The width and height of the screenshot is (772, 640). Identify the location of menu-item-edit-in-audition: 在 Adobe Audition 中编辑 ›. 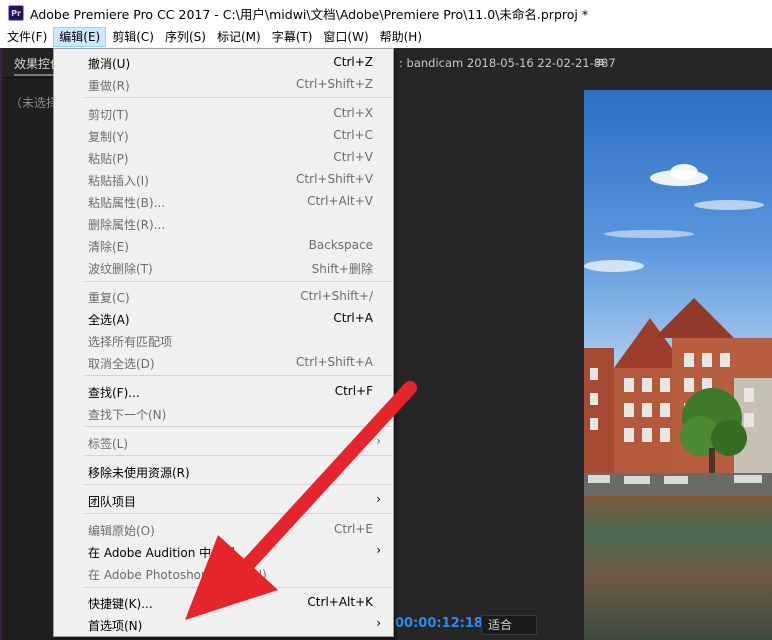
(223, 551).